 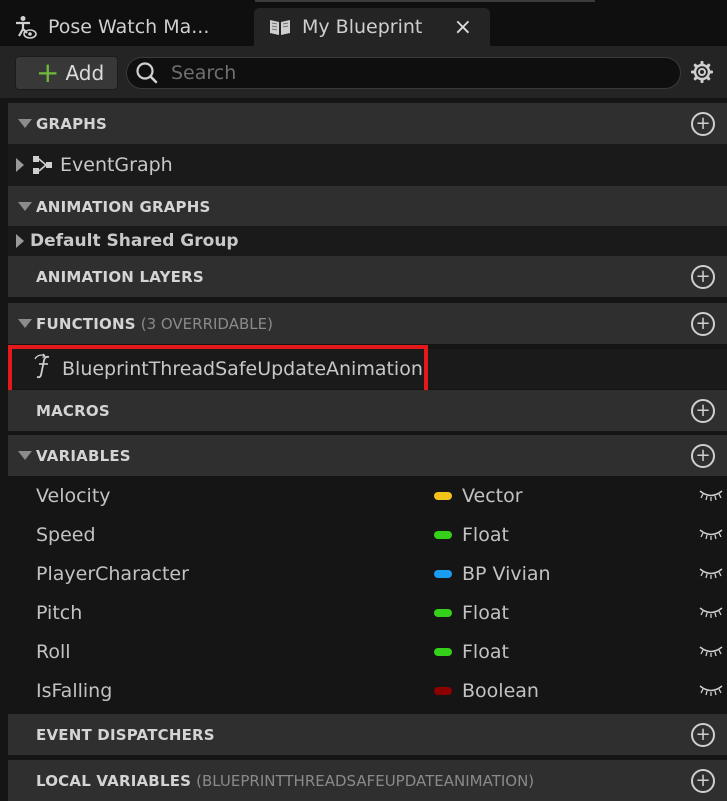 I want to click on tab-label: My Blueprint, so click(x=362, y=27).